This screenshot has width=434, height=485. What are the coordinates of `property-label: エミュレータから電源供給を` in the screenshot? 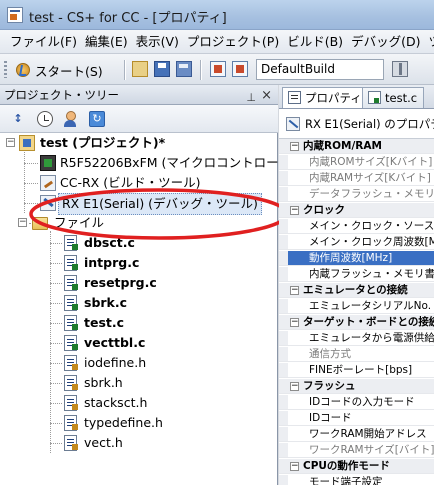 It's located at (371, 338).